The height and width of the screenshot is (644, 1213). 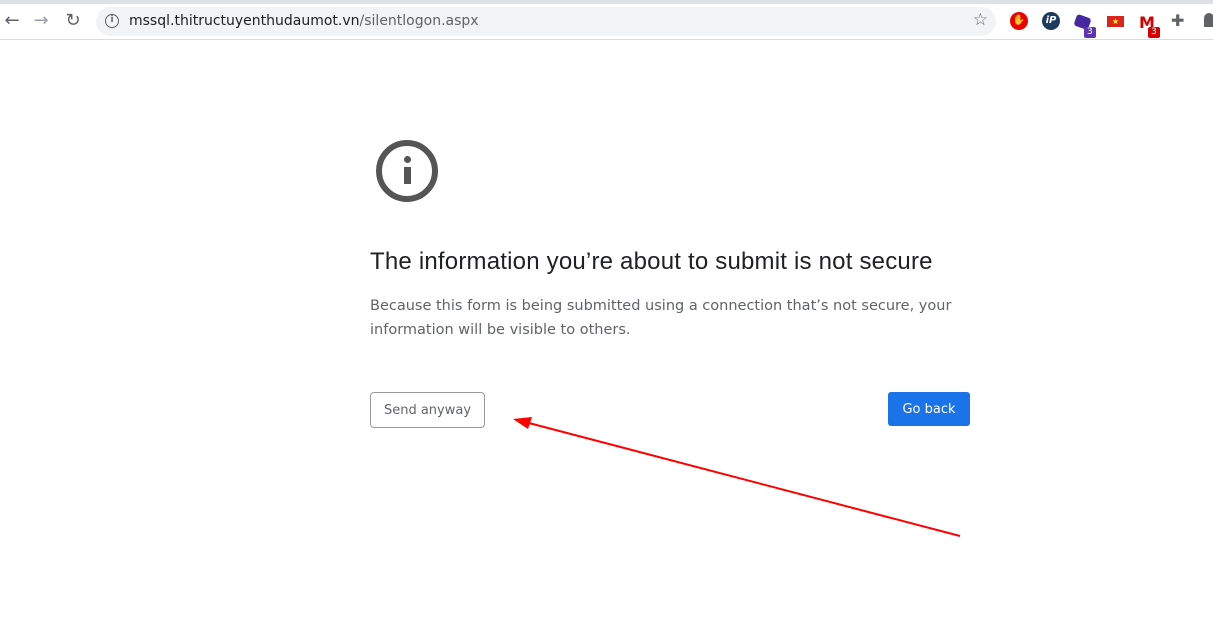 What do you see at coordinates (742, 479) in the screenshot?
I see `arrow-line` at bounding box center [742, 479].